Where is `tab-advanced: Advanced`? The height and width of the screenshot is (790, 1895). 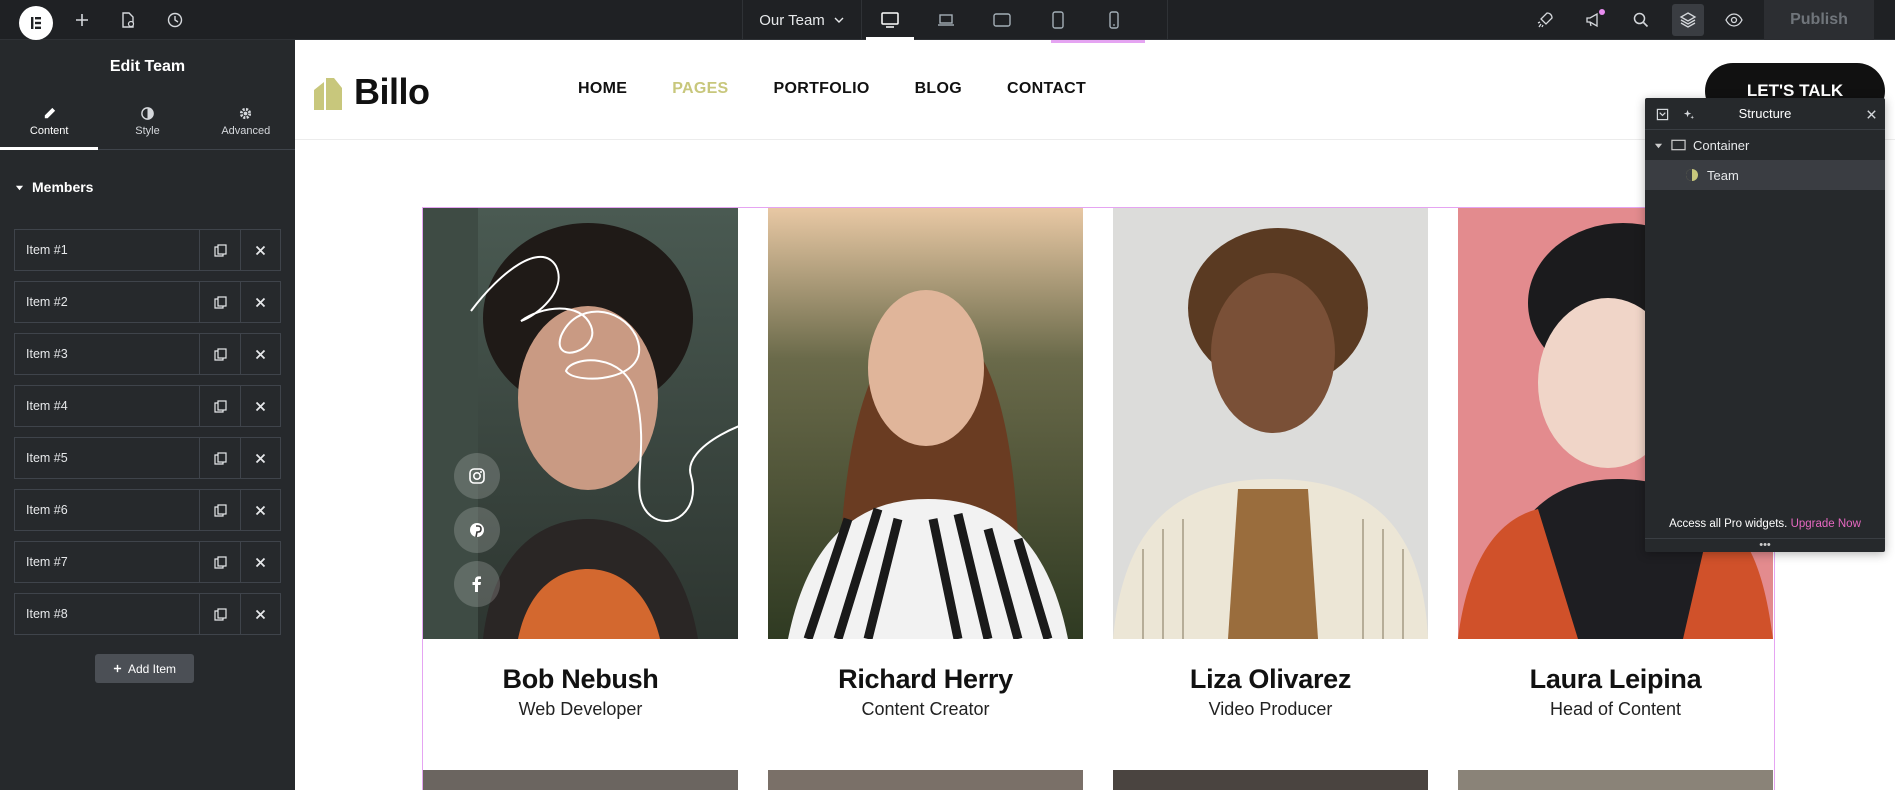
tab-advanced: Advanced is located at coordinates (246, 121).